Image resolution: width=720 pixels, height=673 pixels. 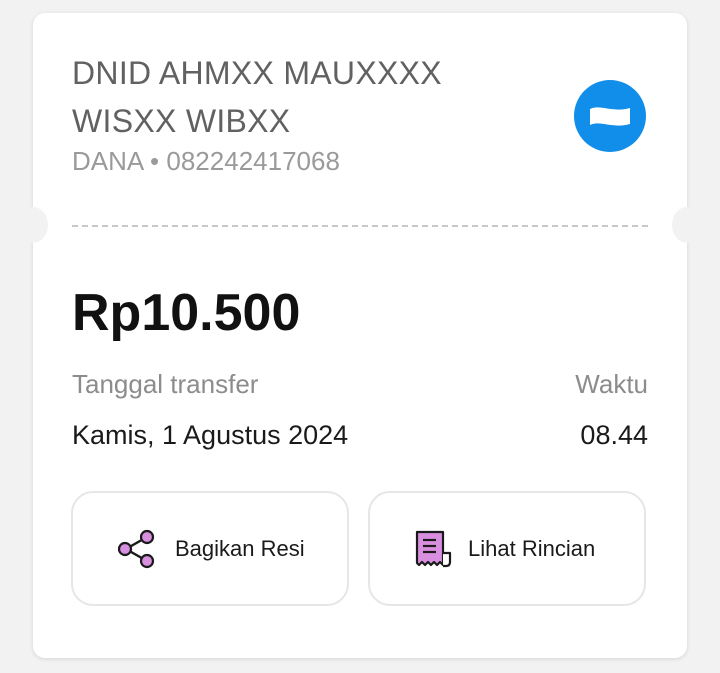 I want to click on dana-logo-icon, so click(x=610, y=116).